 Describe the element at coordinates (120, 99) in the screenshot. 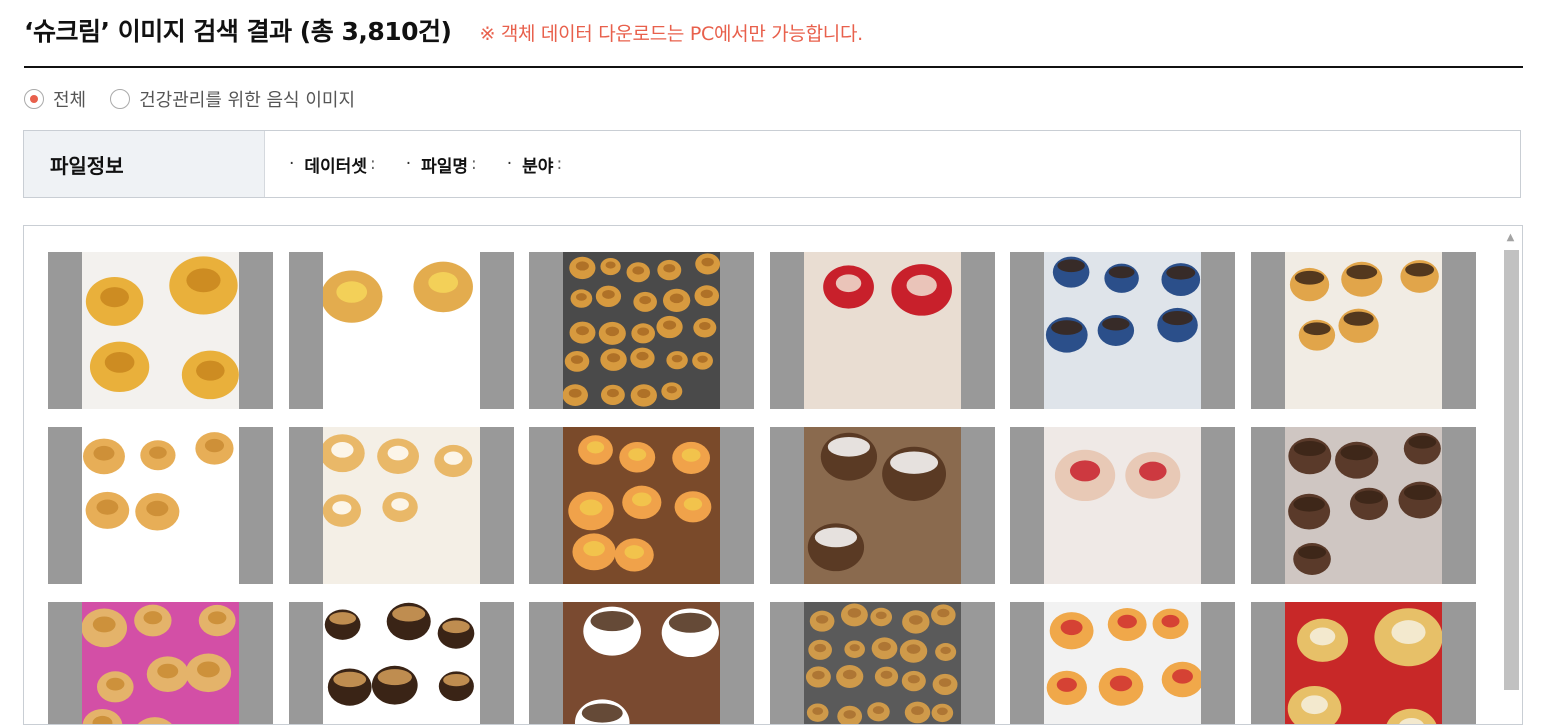

I see `radio-health-food-indicator` at that location.